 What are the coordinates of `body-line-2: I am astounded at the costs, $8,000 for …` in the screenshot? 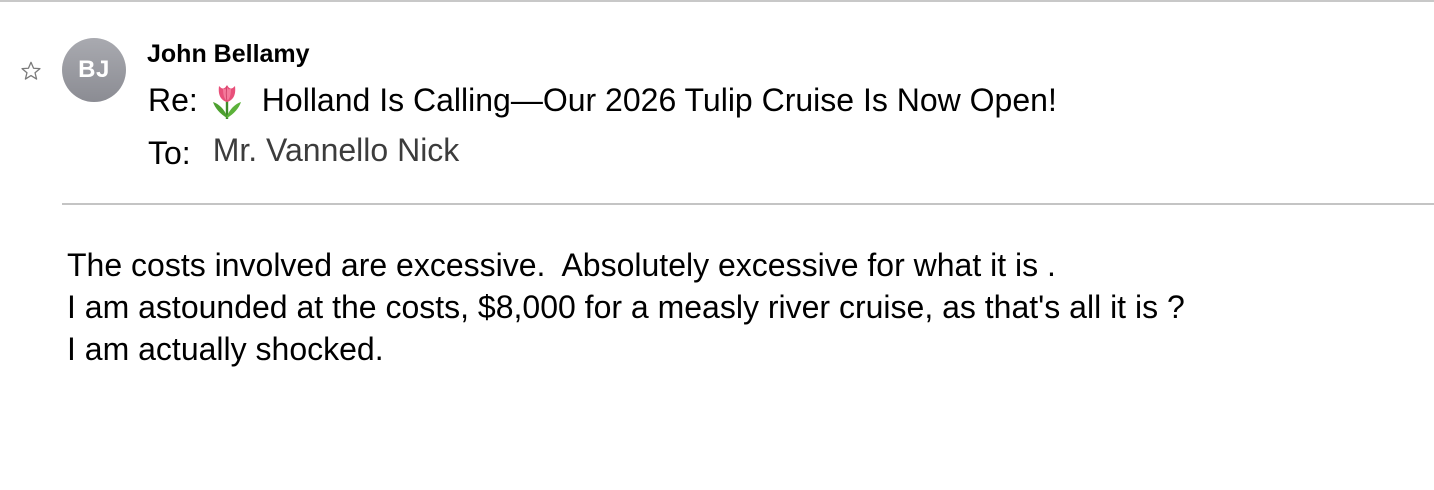 It's located at (626, 307).